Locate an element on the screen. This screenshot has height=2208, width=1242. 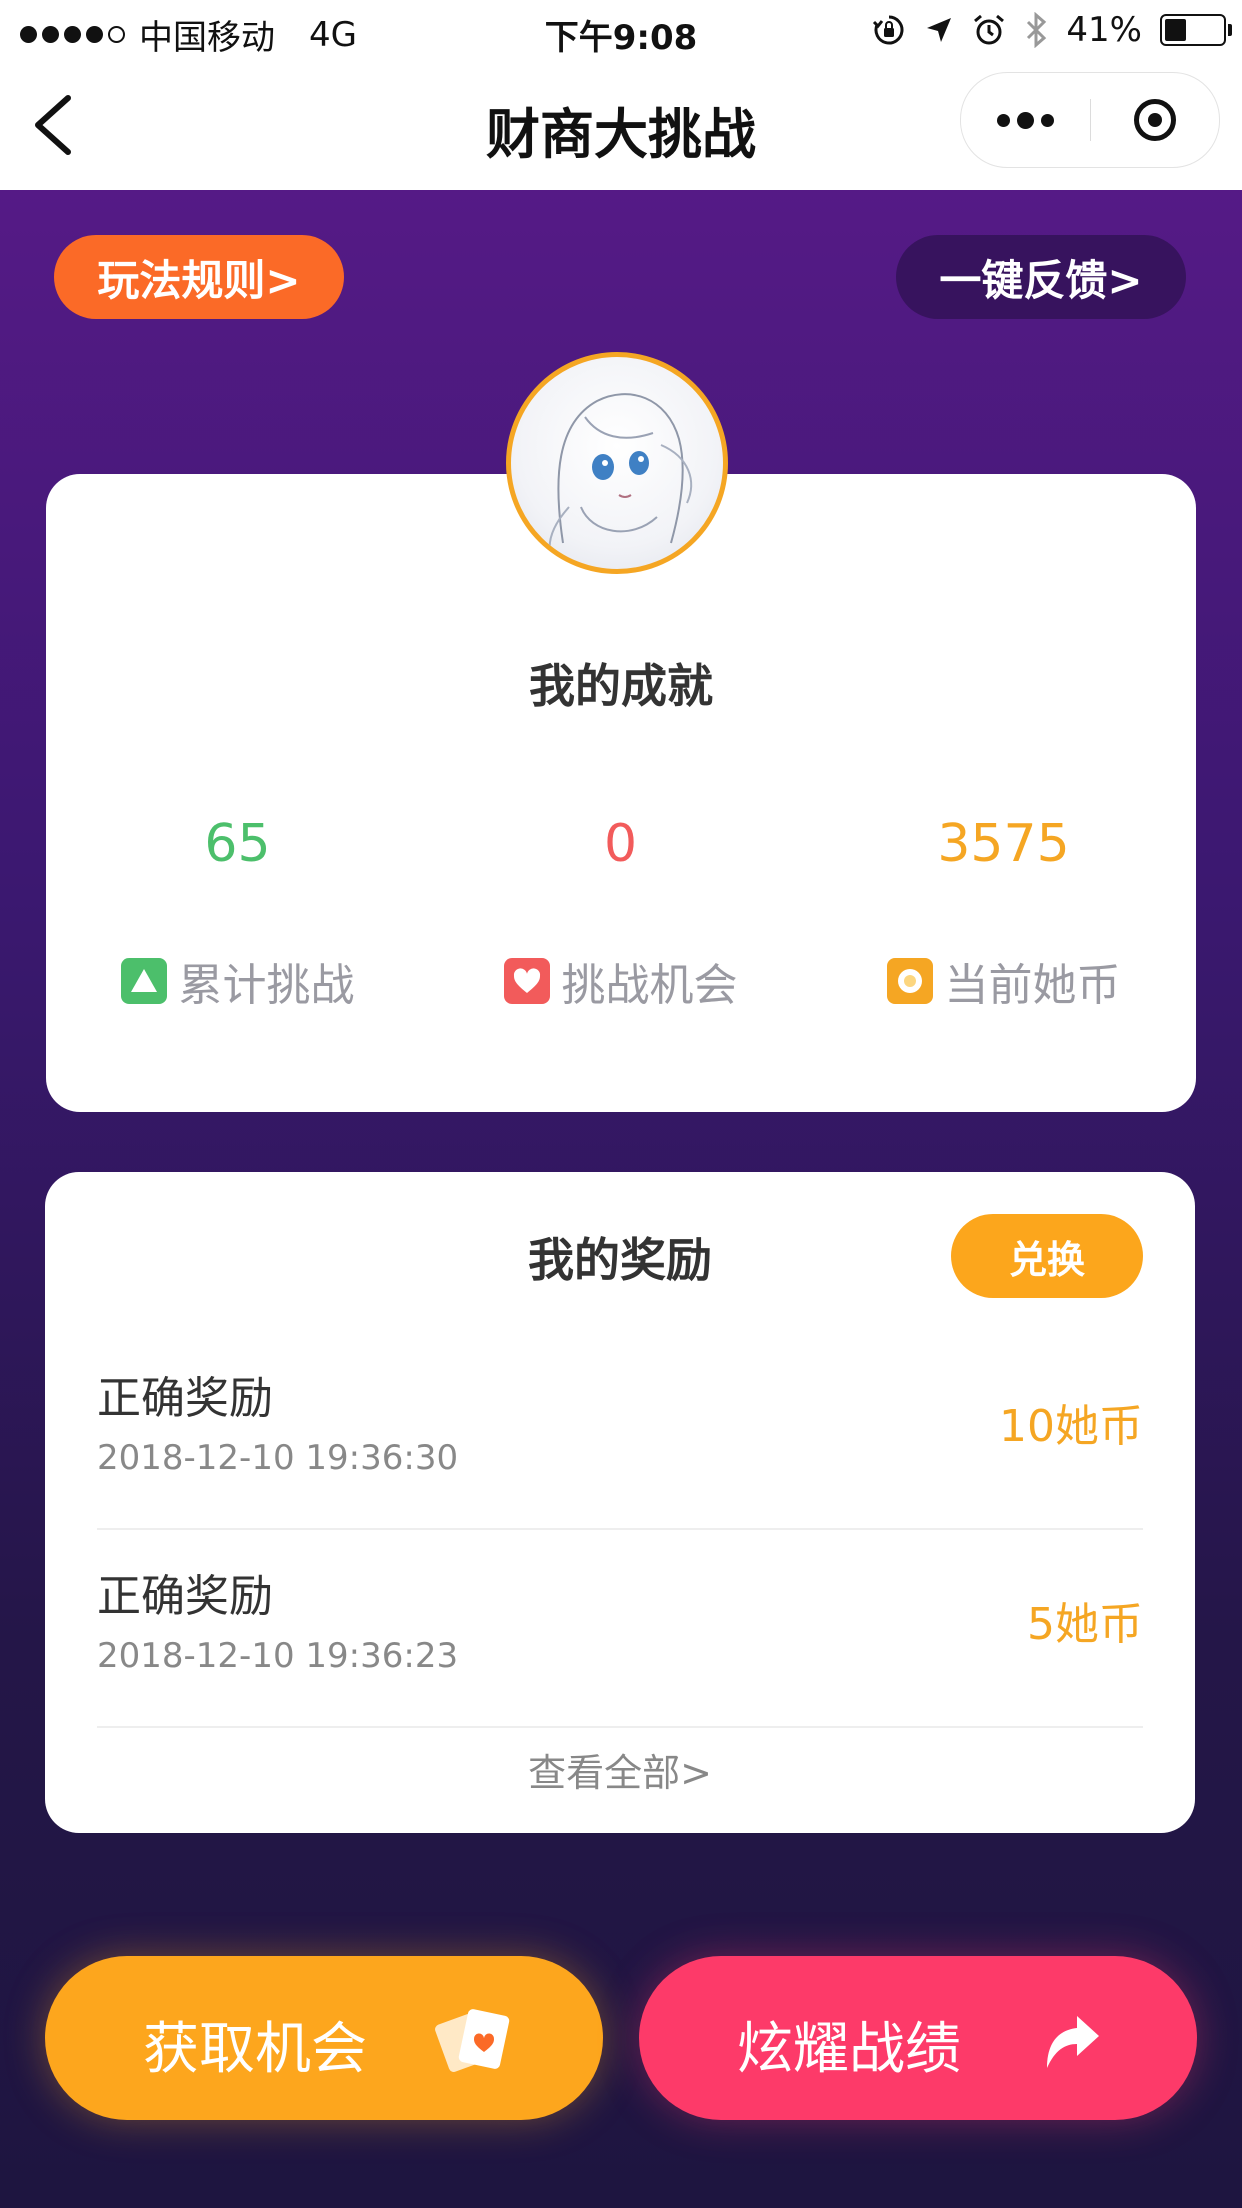
rotation-lock-icon is located at coordinates (888, 30).